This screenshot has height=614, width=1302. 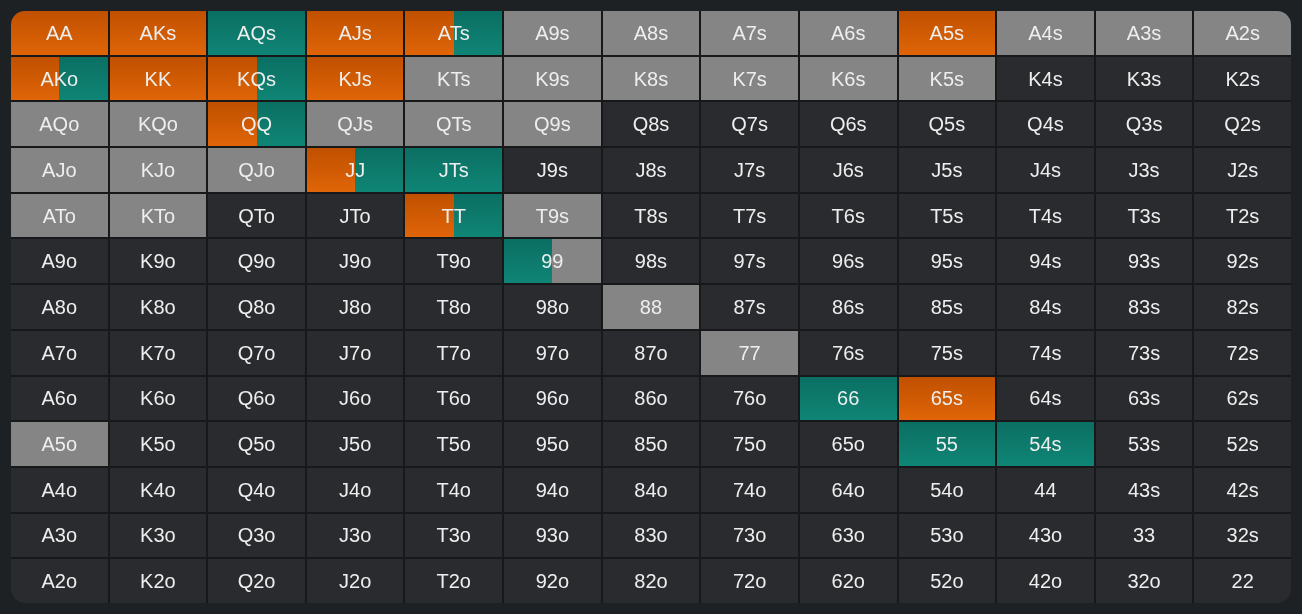 I want to click on hand-cell: J7o, so click(x=355, y=352).